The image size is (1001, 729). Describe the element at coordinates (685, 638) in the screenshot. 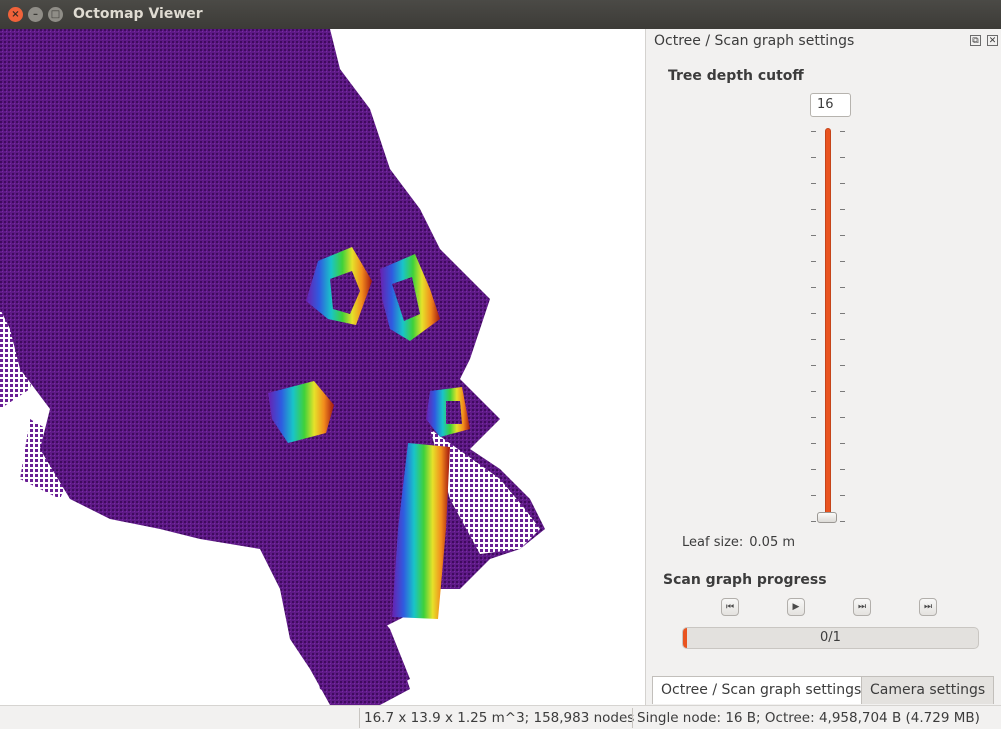

I see `progress-fill` at that location.